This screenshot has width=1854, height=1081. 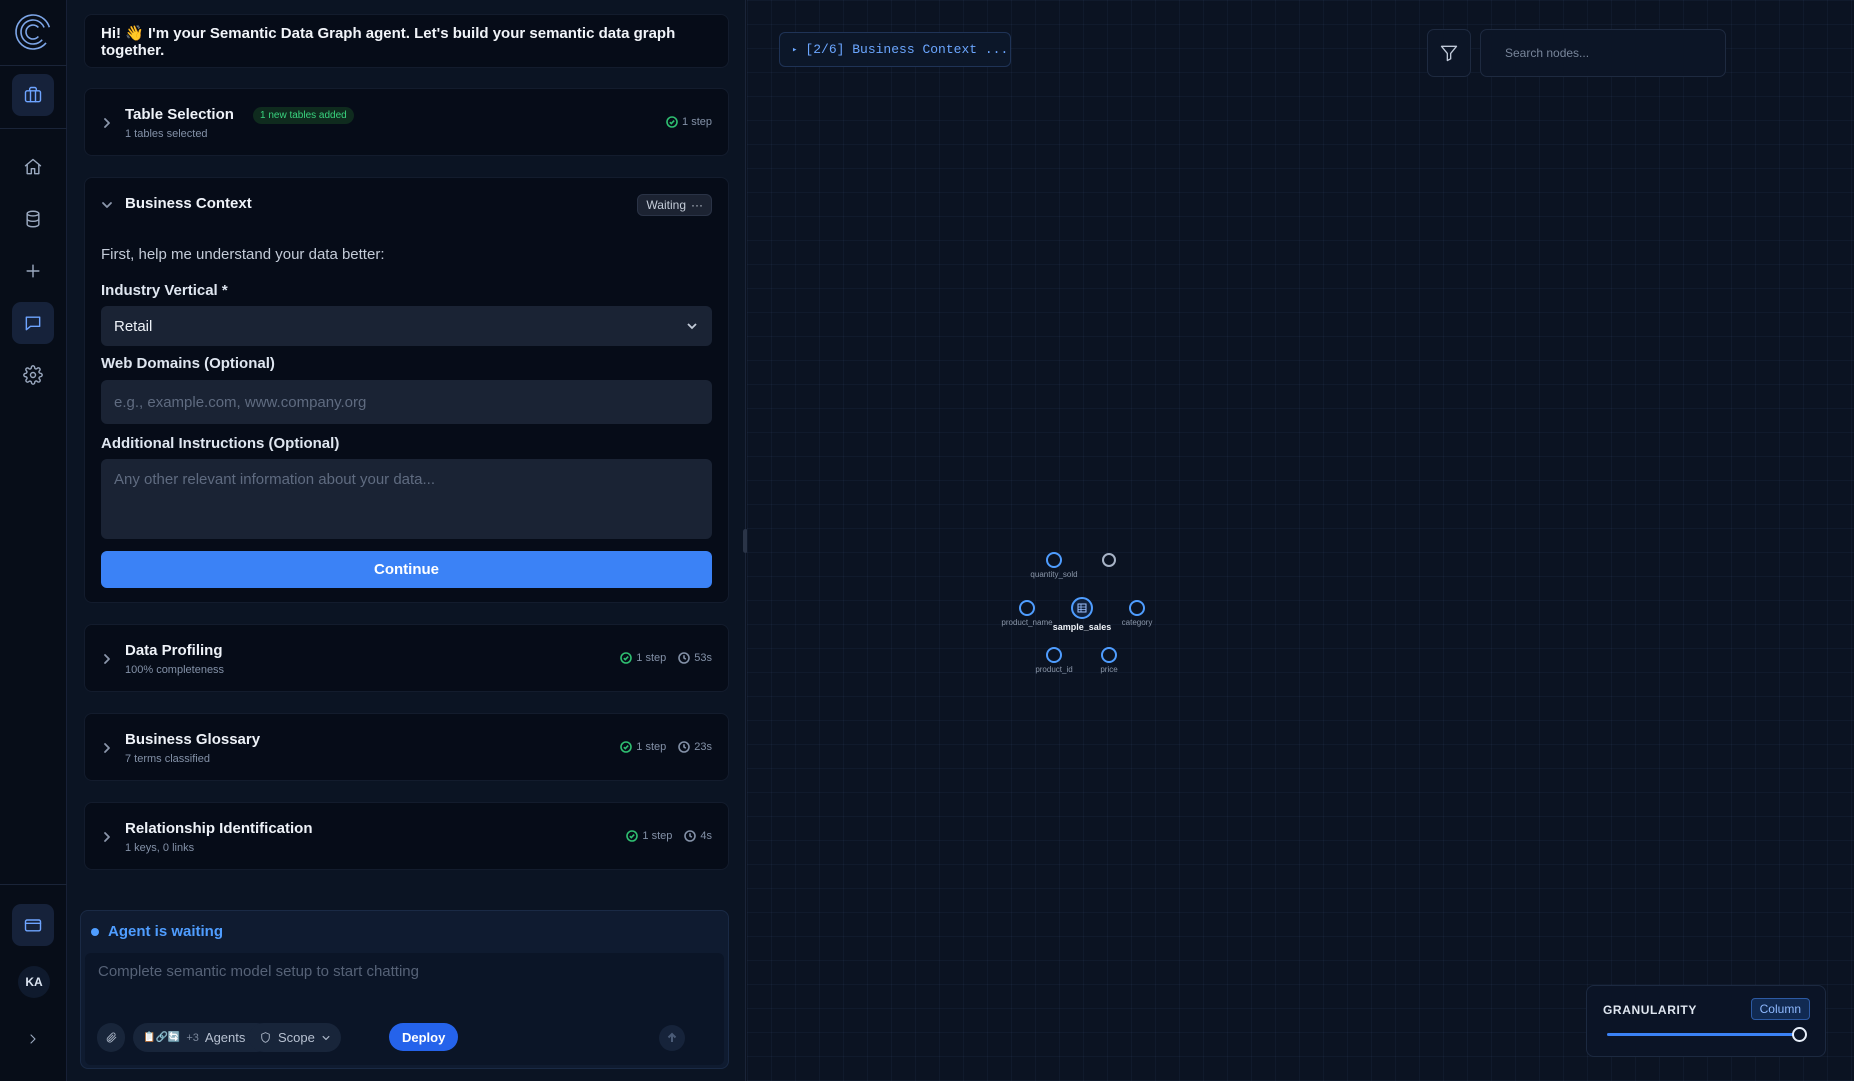 I want to click on node-label: category, so click(x=1137, y=622).